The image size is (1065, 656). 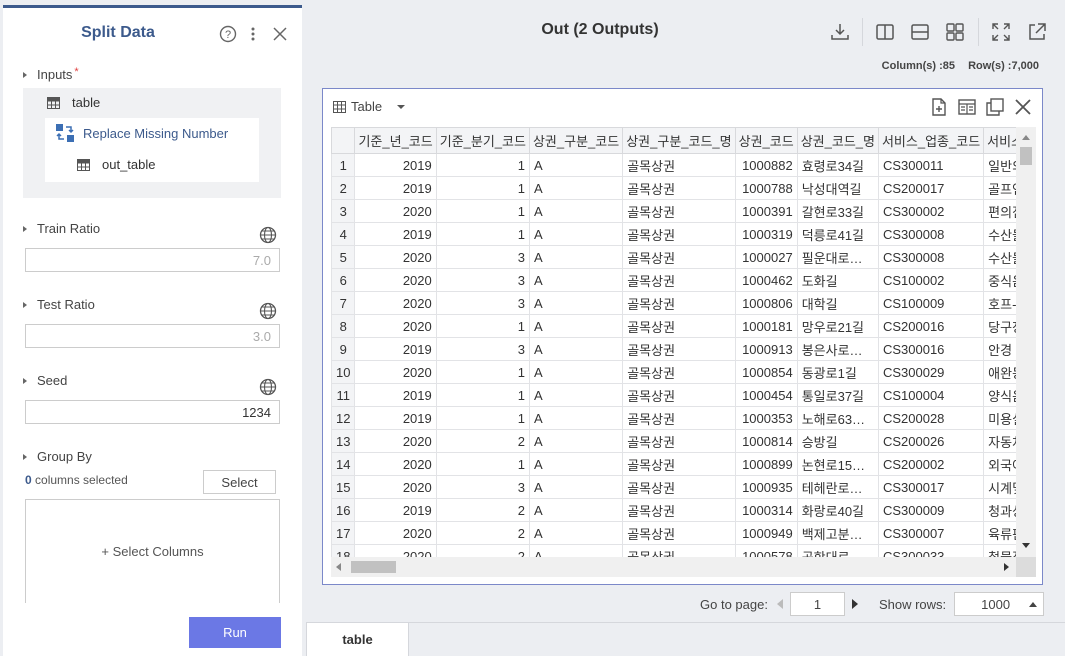 What do you see at coordinates (939, 107) in the screenshot?
I see `new-document-icon` at bounding box center [939, 107].